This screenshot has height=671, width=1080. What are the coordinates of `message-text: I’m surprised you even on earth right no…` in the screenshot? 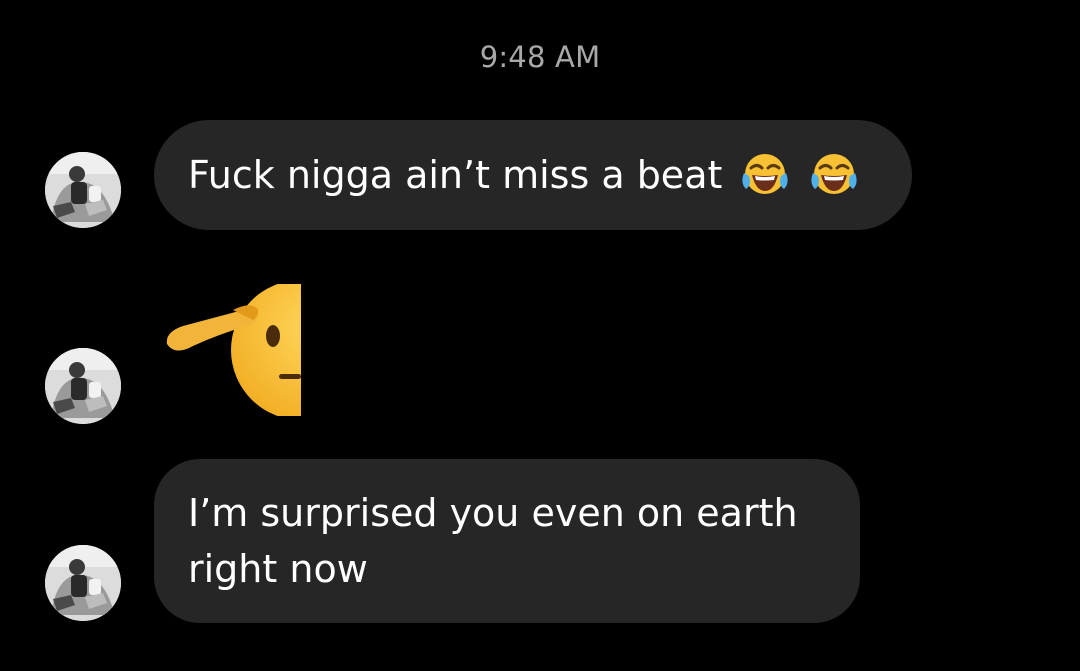 It's located at (493, 541).